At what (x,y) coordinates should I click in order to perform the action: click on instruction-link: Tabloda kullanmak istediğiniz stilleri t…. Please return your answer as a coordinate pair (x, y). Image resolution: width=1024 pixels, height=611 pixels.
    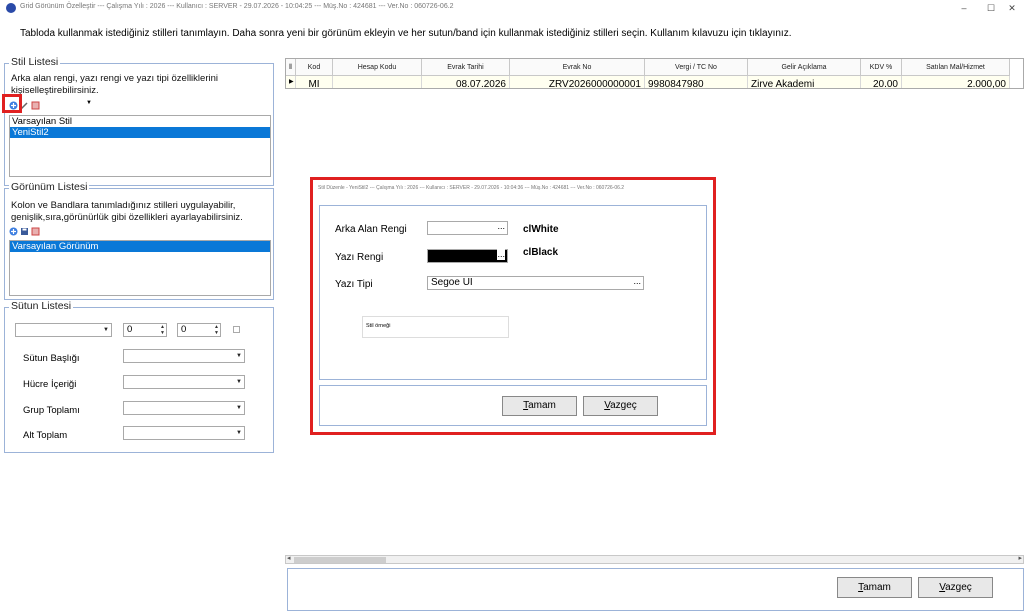
    Looking at the image, I should click on (405, 33).